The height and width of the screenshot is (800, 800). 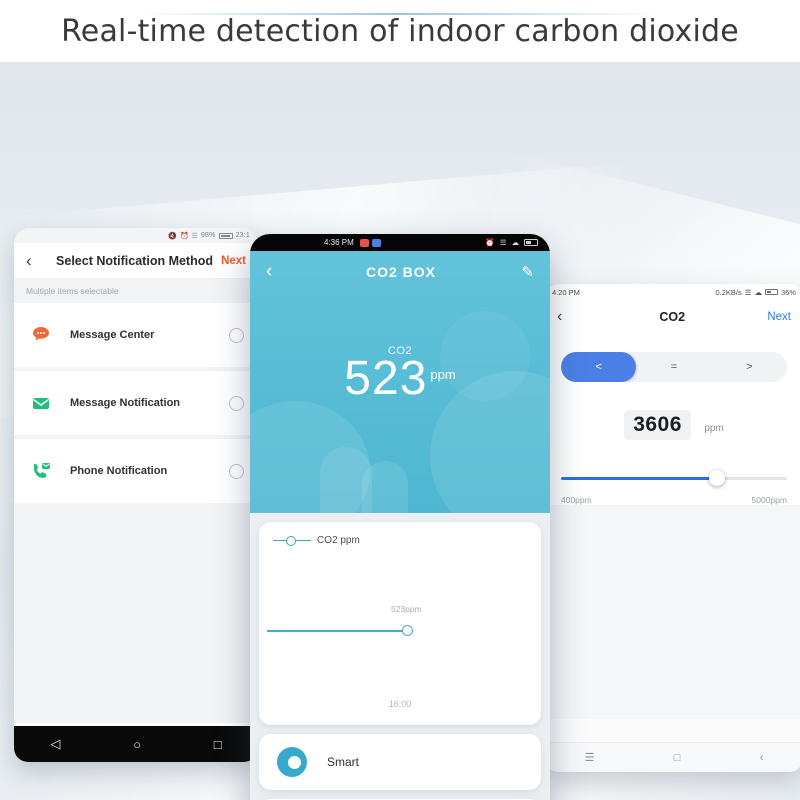 What do you see at coordinates (125, 403) in the screenshot?
I see `list-item-label: Message Notification` at bounding box center [125, 403].